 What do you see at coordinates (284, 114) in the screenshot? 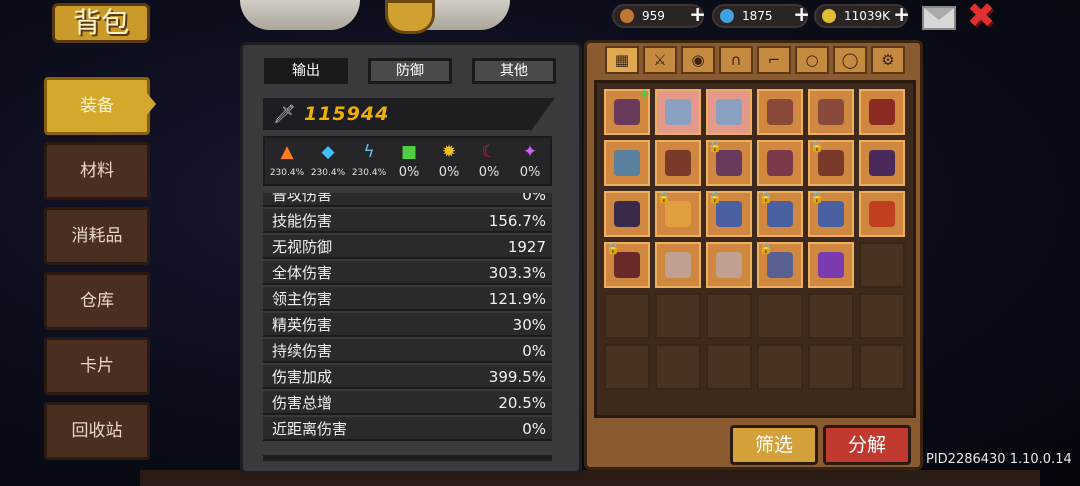
I see `sword-icon: 🗡` at bounding box center [284, 114].